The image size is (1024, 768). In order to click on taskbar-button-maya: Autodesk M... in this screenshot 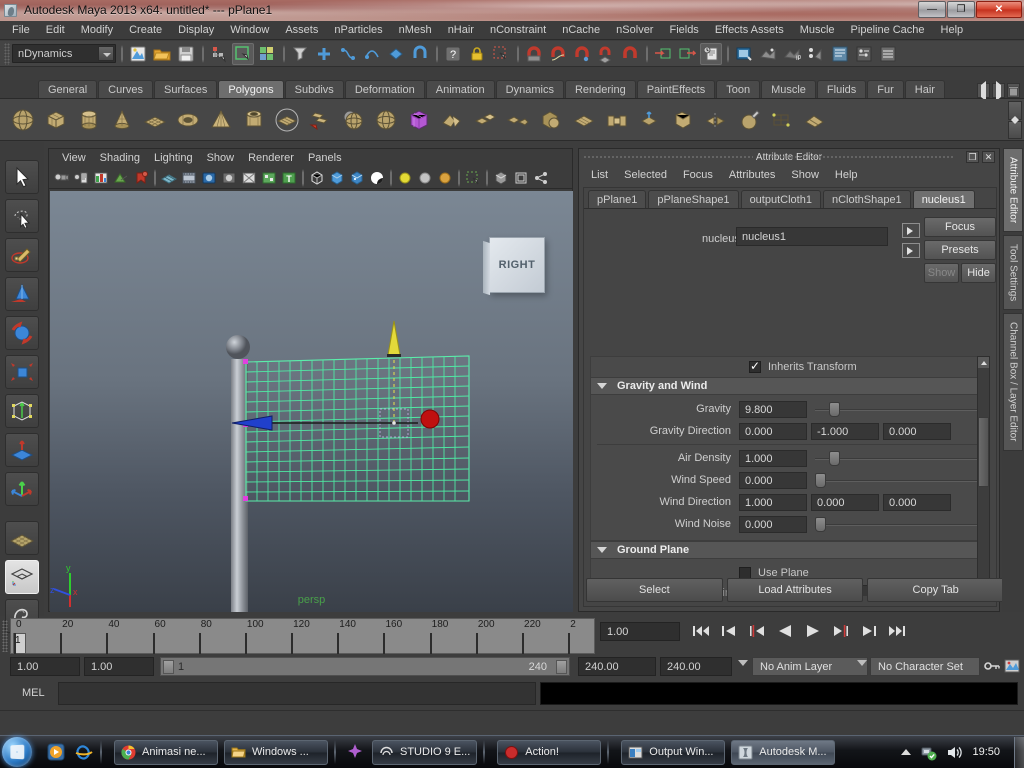, I will do `click(783, 752)`.